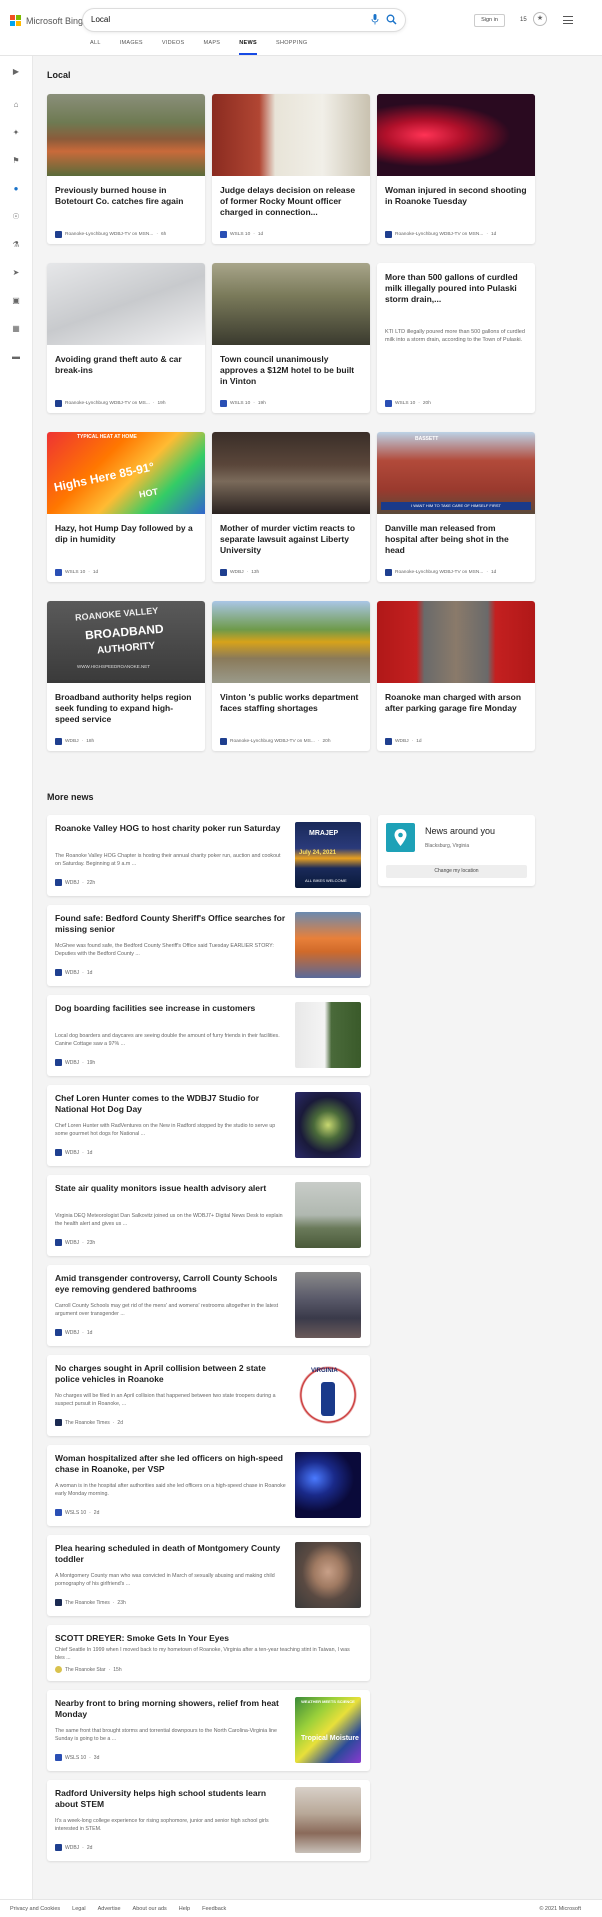 The height and width of the screenshot is (1917, 602). What do you see at coordinates (447, 846) in the screenshot?
I see `current-location: Blacksburg, Virginia` at bounding box center [447, 846].